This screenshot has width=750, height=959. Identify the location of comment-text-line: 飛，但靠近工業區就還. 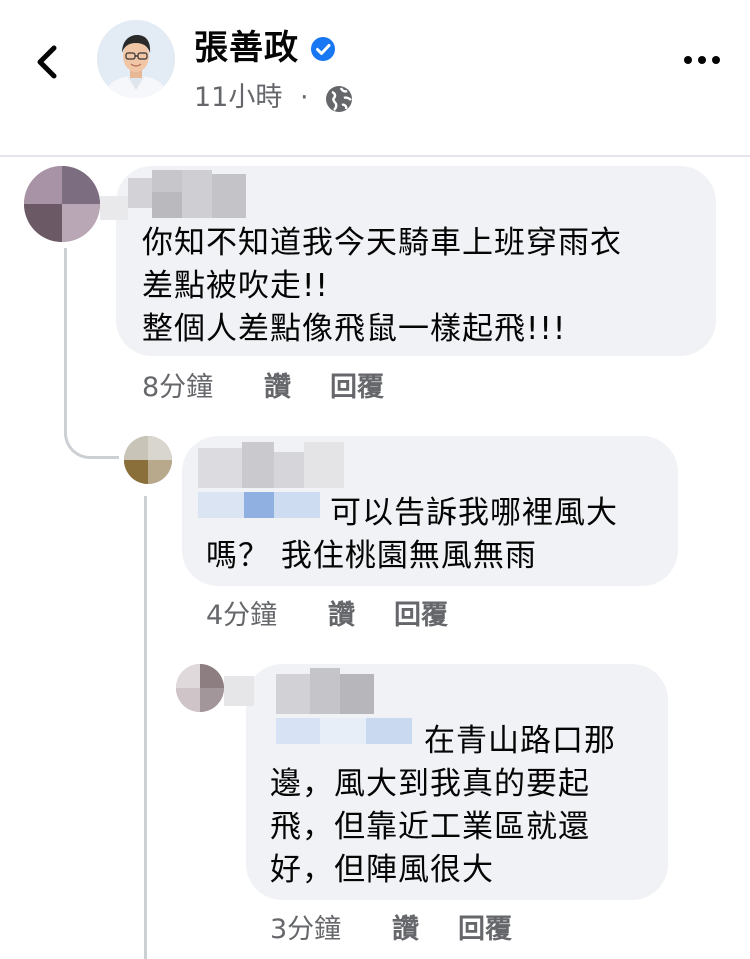
(430, 827).